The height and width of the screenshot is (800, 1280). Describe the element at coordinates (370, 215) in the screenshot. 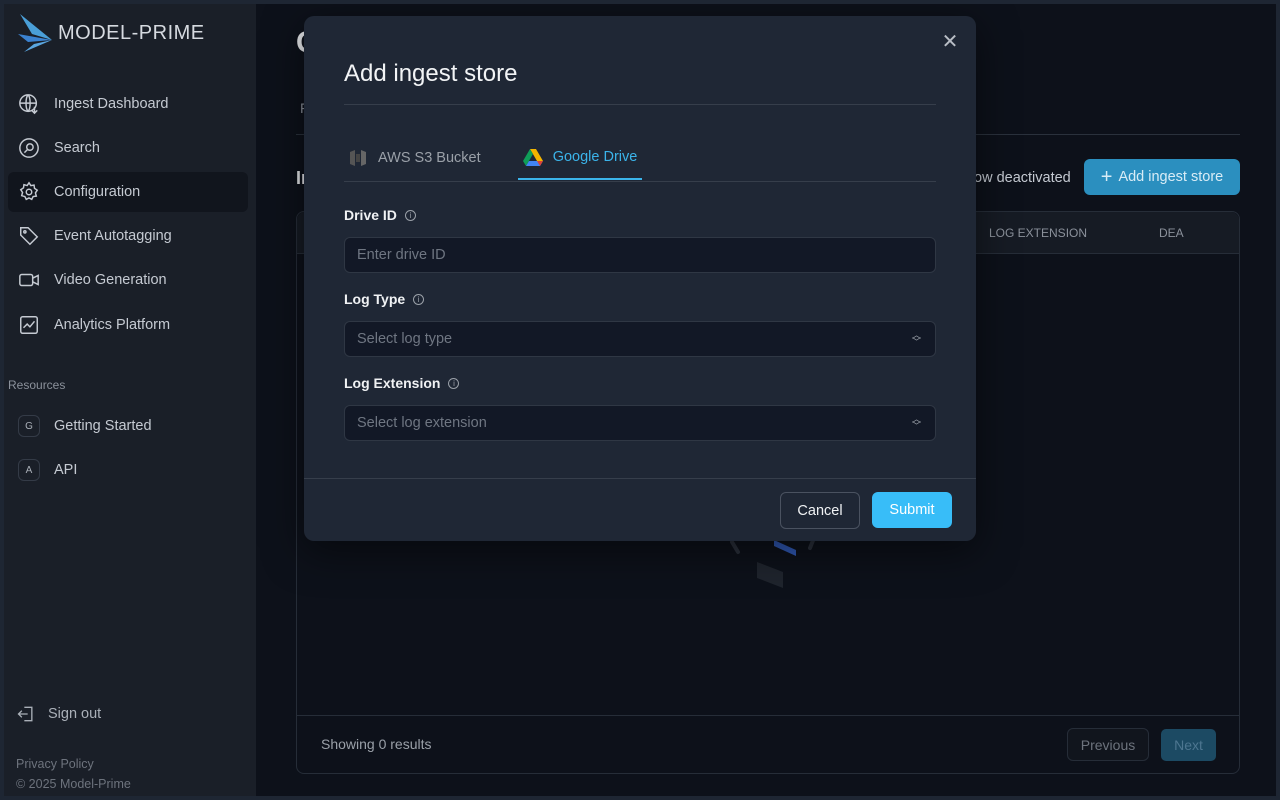

I see `field-label: Drive ID` at that location.